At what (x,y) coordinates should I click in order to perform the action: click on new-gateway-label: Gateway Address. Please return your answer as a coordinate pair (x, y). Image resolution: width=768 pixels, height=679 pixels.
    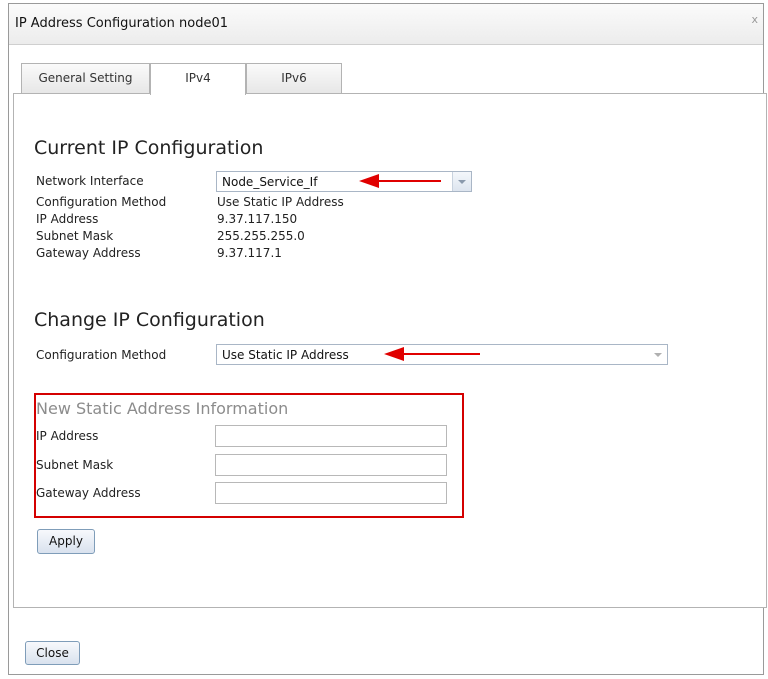
    Looking at the image, I should click on (88, 493).